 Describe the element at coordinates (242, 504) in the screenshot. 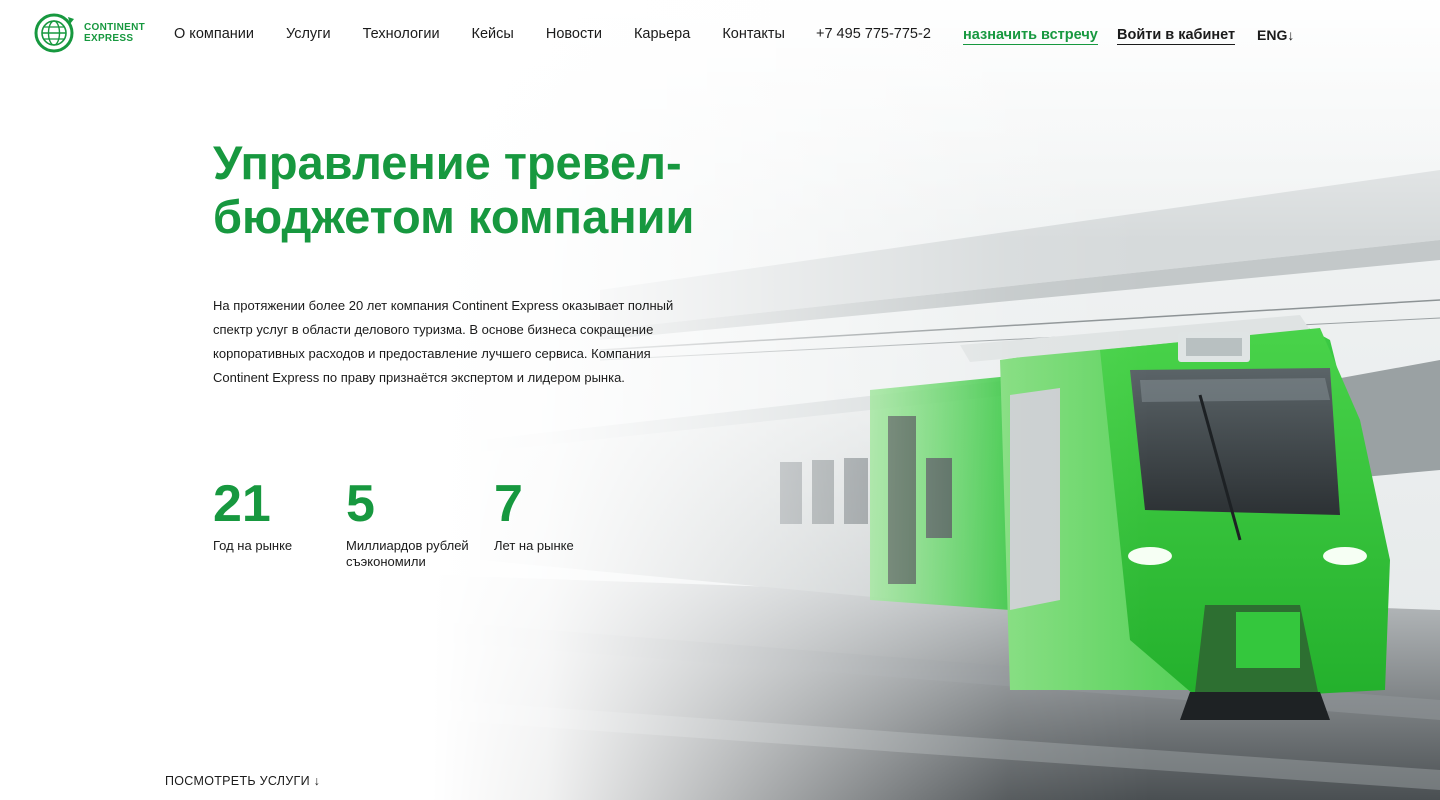

I see `stat-value: 21` at that location.